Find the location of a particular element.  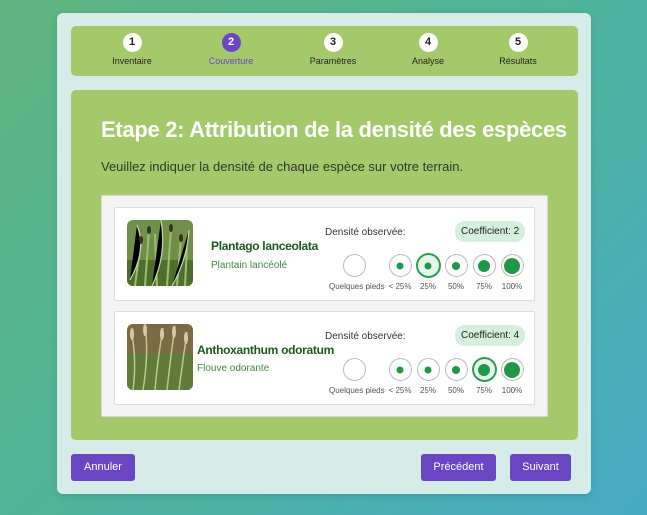

step-number: 2 is located at coordinates (231, 42).